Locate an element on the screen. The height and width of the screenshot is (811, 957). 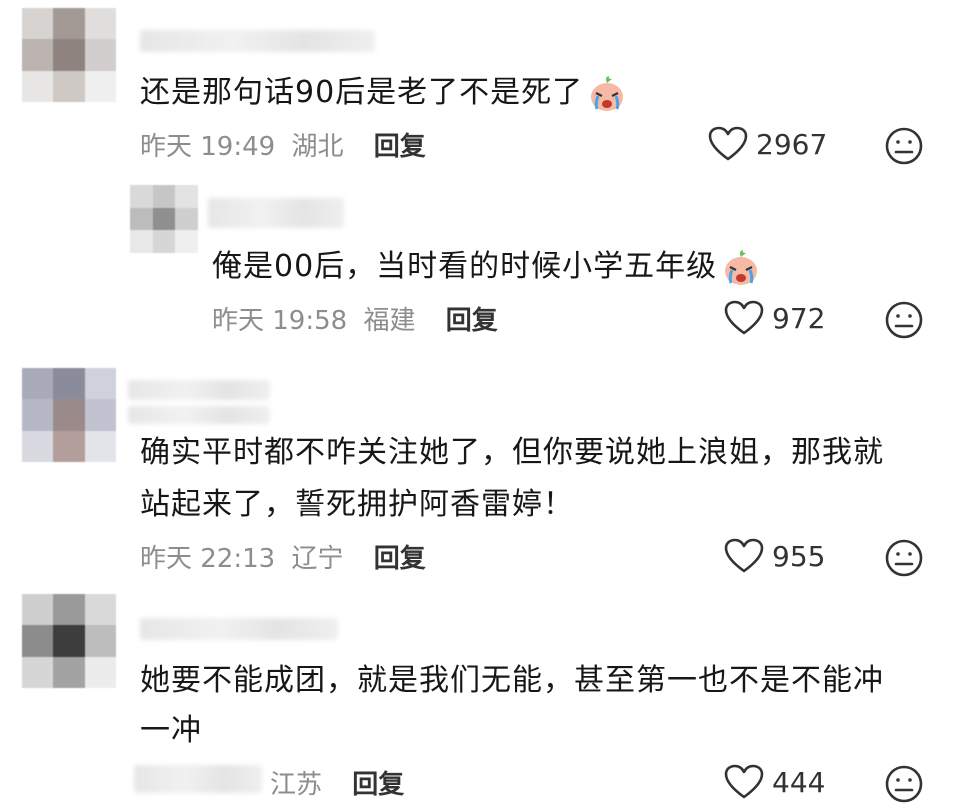
location: 福建 is located at coordinates (389, 321).